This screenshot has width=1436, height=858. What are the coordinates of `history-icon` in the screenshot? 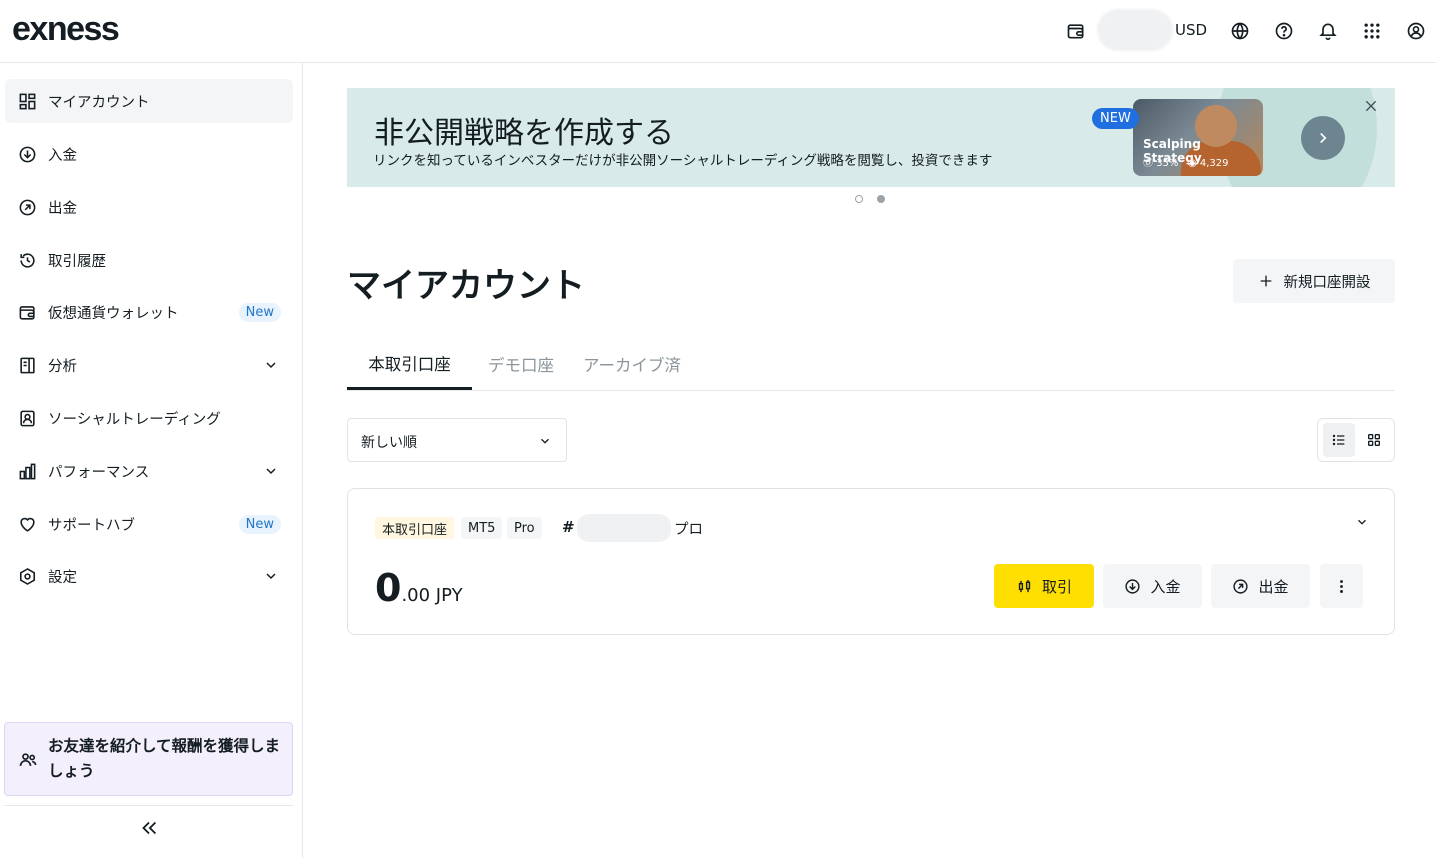 It's located at (27, 260).